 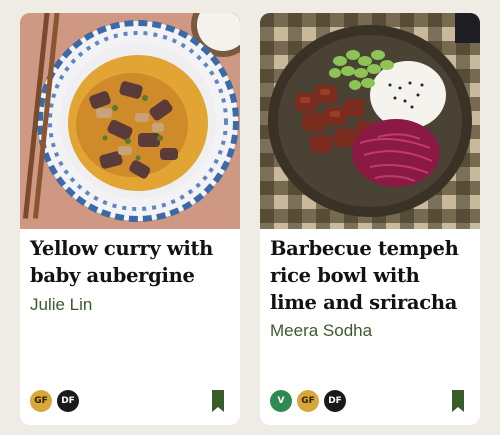 What do you see at coordinates (321, 330) in the screenshot?
I see `recipe-author: Meera Sodha` at bounding box center [321, 330].